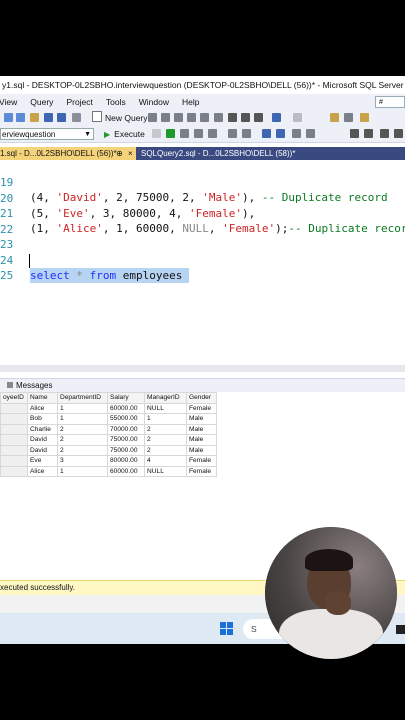  I want to click on results-grid-icon, so click(198, 133).